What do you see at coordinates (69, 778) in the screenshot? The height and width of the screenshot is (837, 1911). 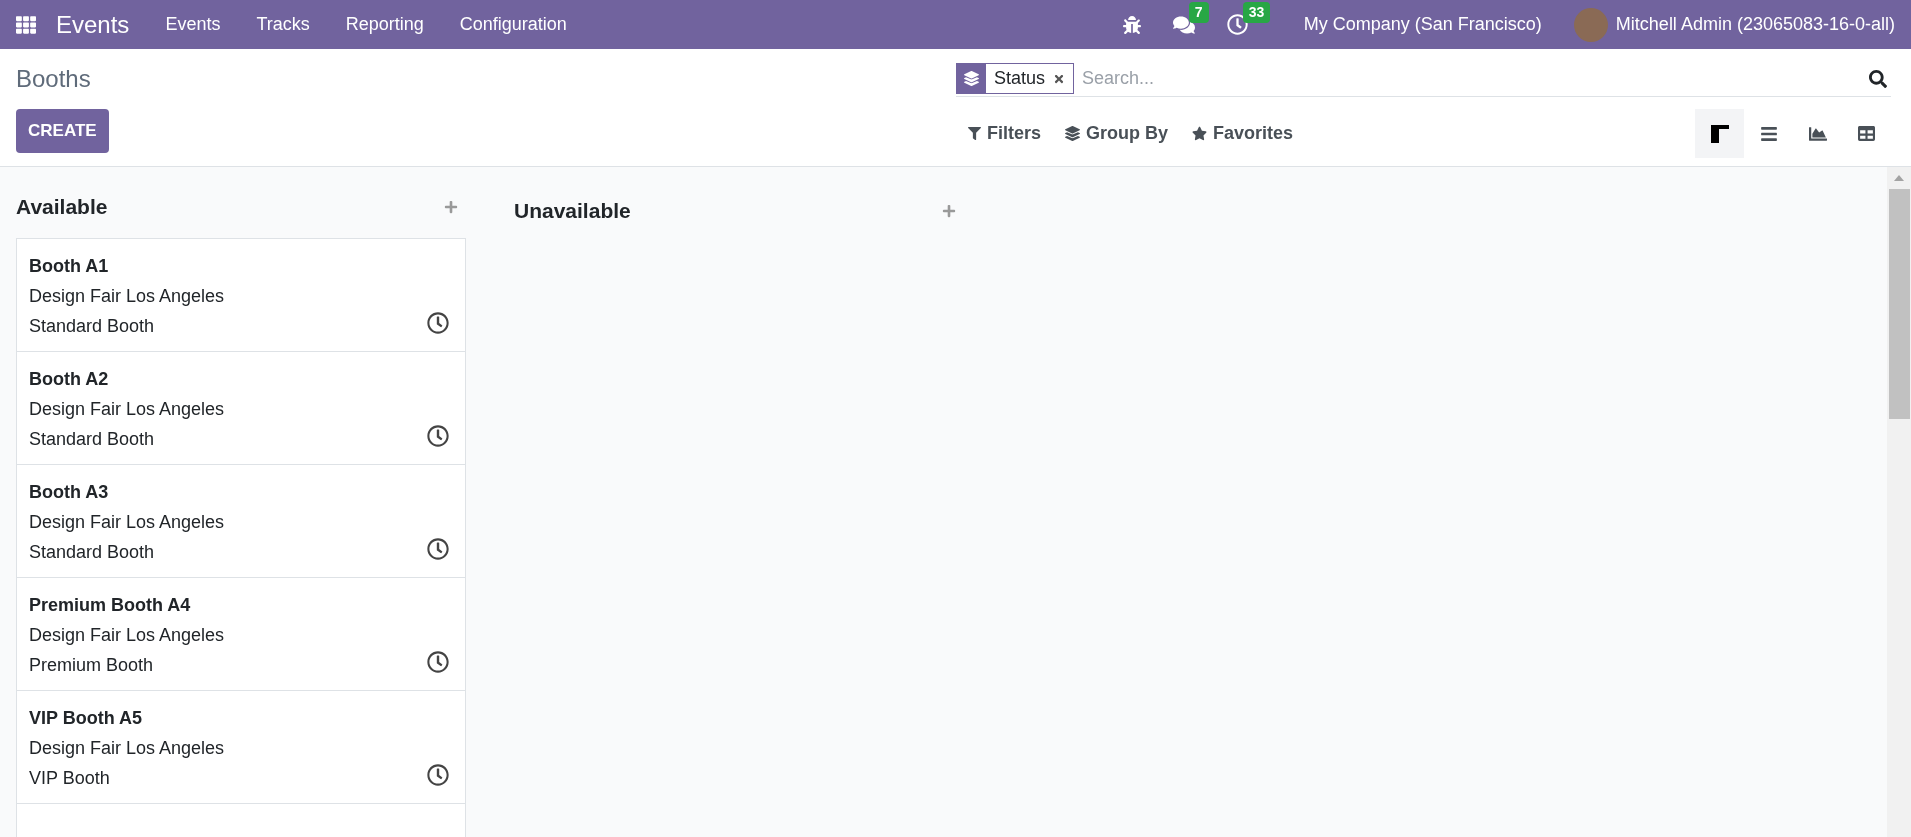 I see `booth-category: VIP Booth` at bounding box center [69, 778].